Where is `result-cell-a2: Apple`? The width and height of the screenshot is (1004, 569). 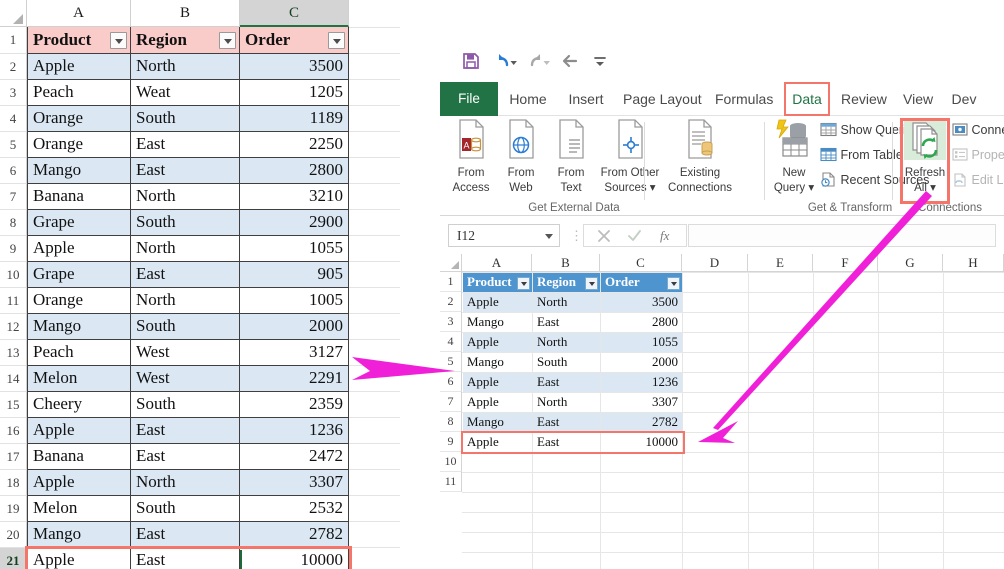
result-cell-a2: Apple is located at coordinates (497, 302).